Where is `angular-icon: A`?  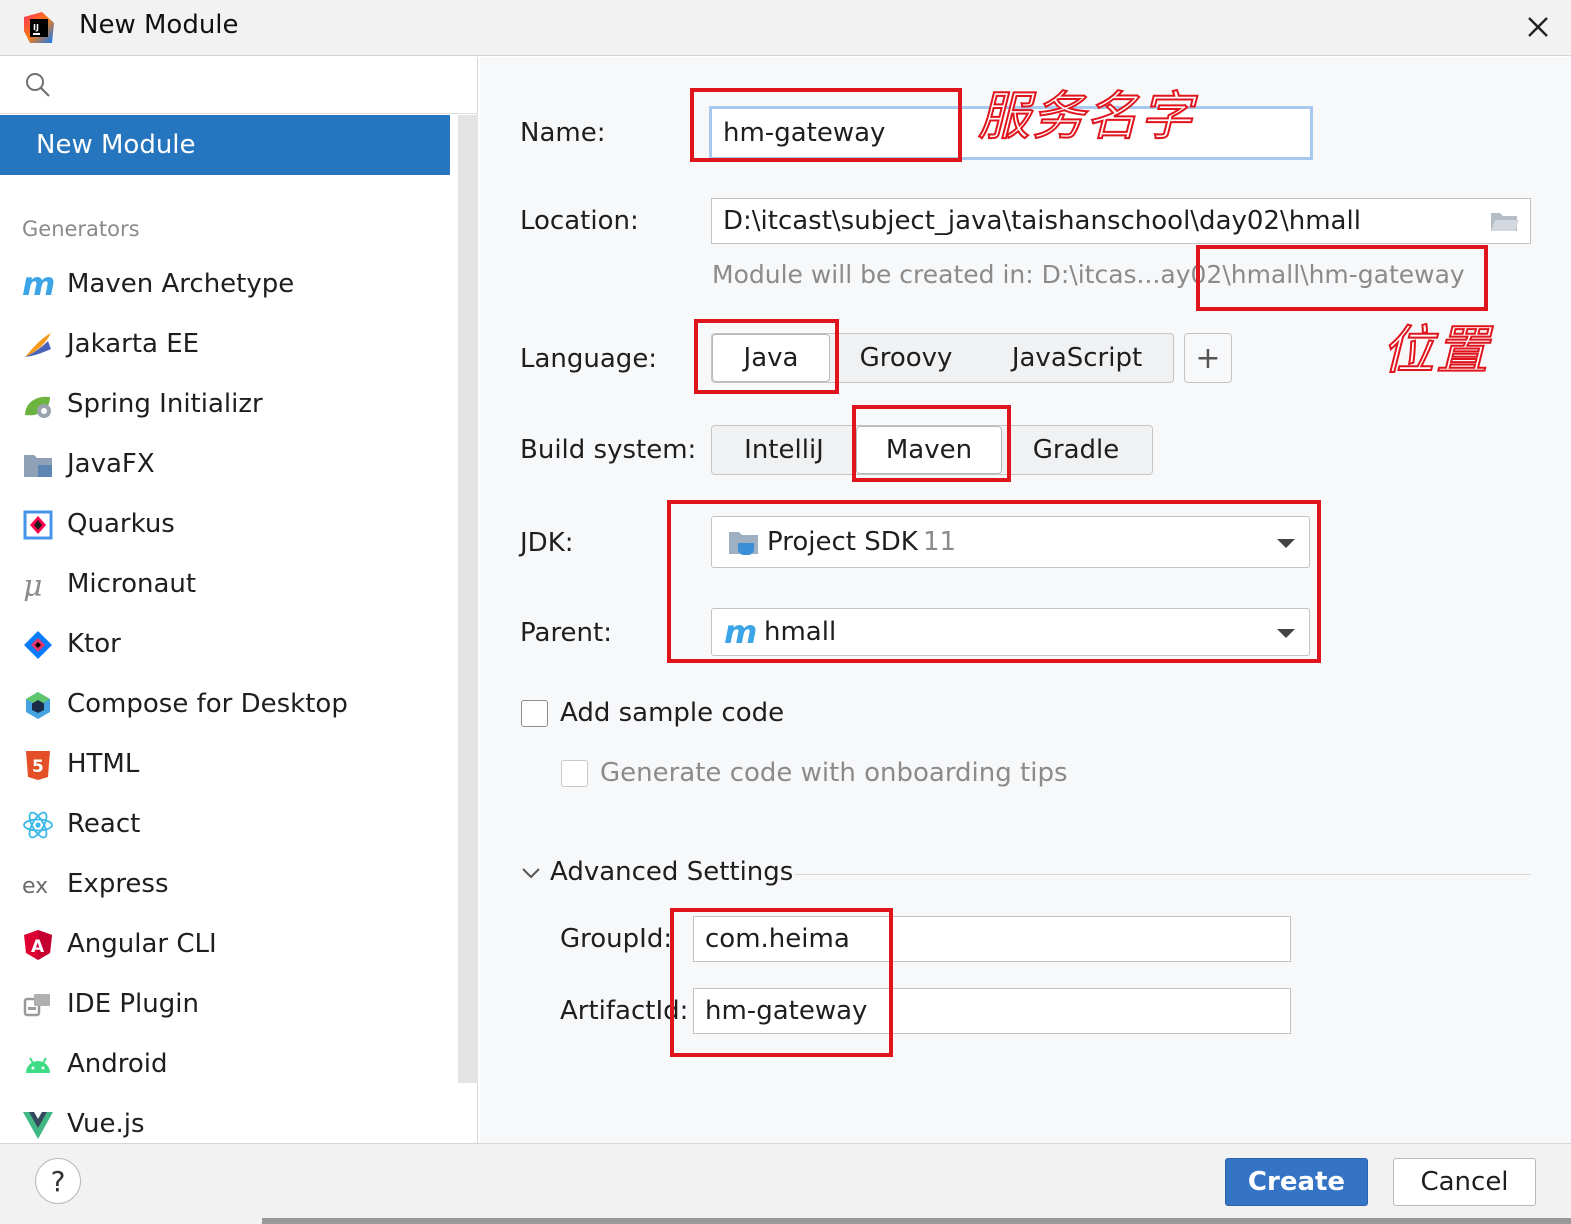 angular-icon: A is located at coordinates (38, 945).